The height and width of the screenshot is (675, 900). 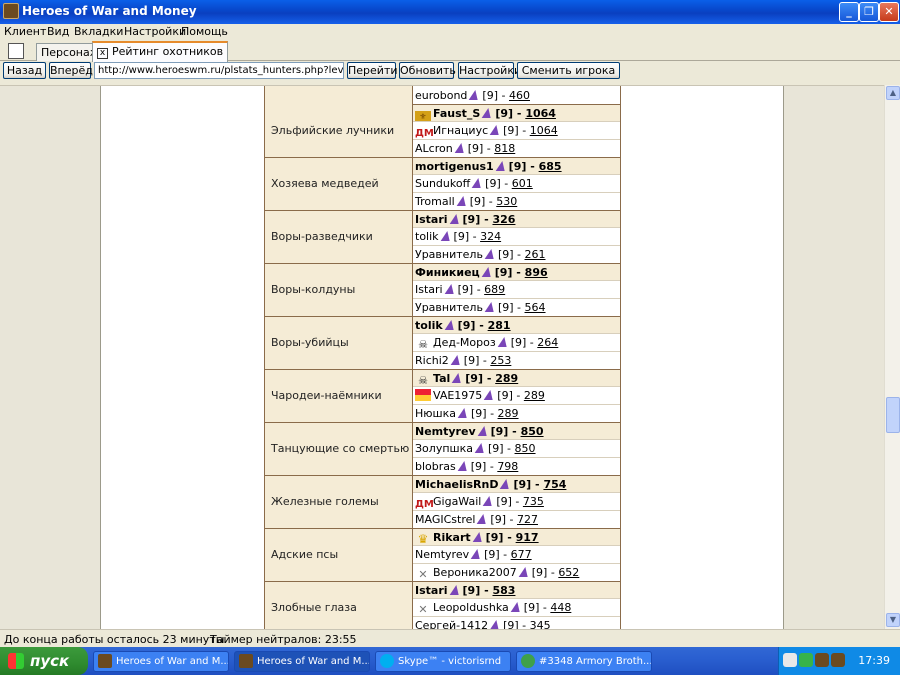 What do you see at coordinates (568, 572) in the screenshot?
I see `score-link: 652` at bounding box center [568, 572].